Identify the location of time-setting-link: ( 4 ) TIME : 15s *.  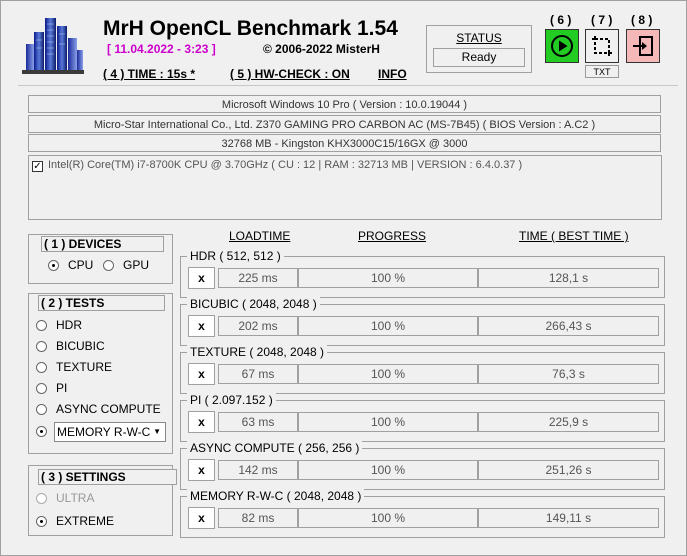
(149, 74).